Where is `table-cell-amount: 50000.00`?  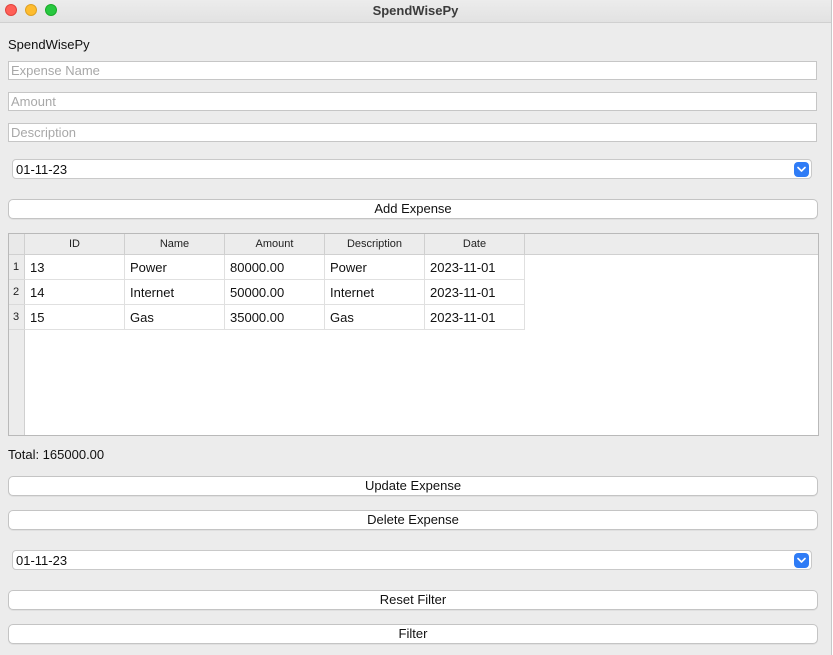
table-cell-amount: 50000.00 is located at coordinates (275, 292).